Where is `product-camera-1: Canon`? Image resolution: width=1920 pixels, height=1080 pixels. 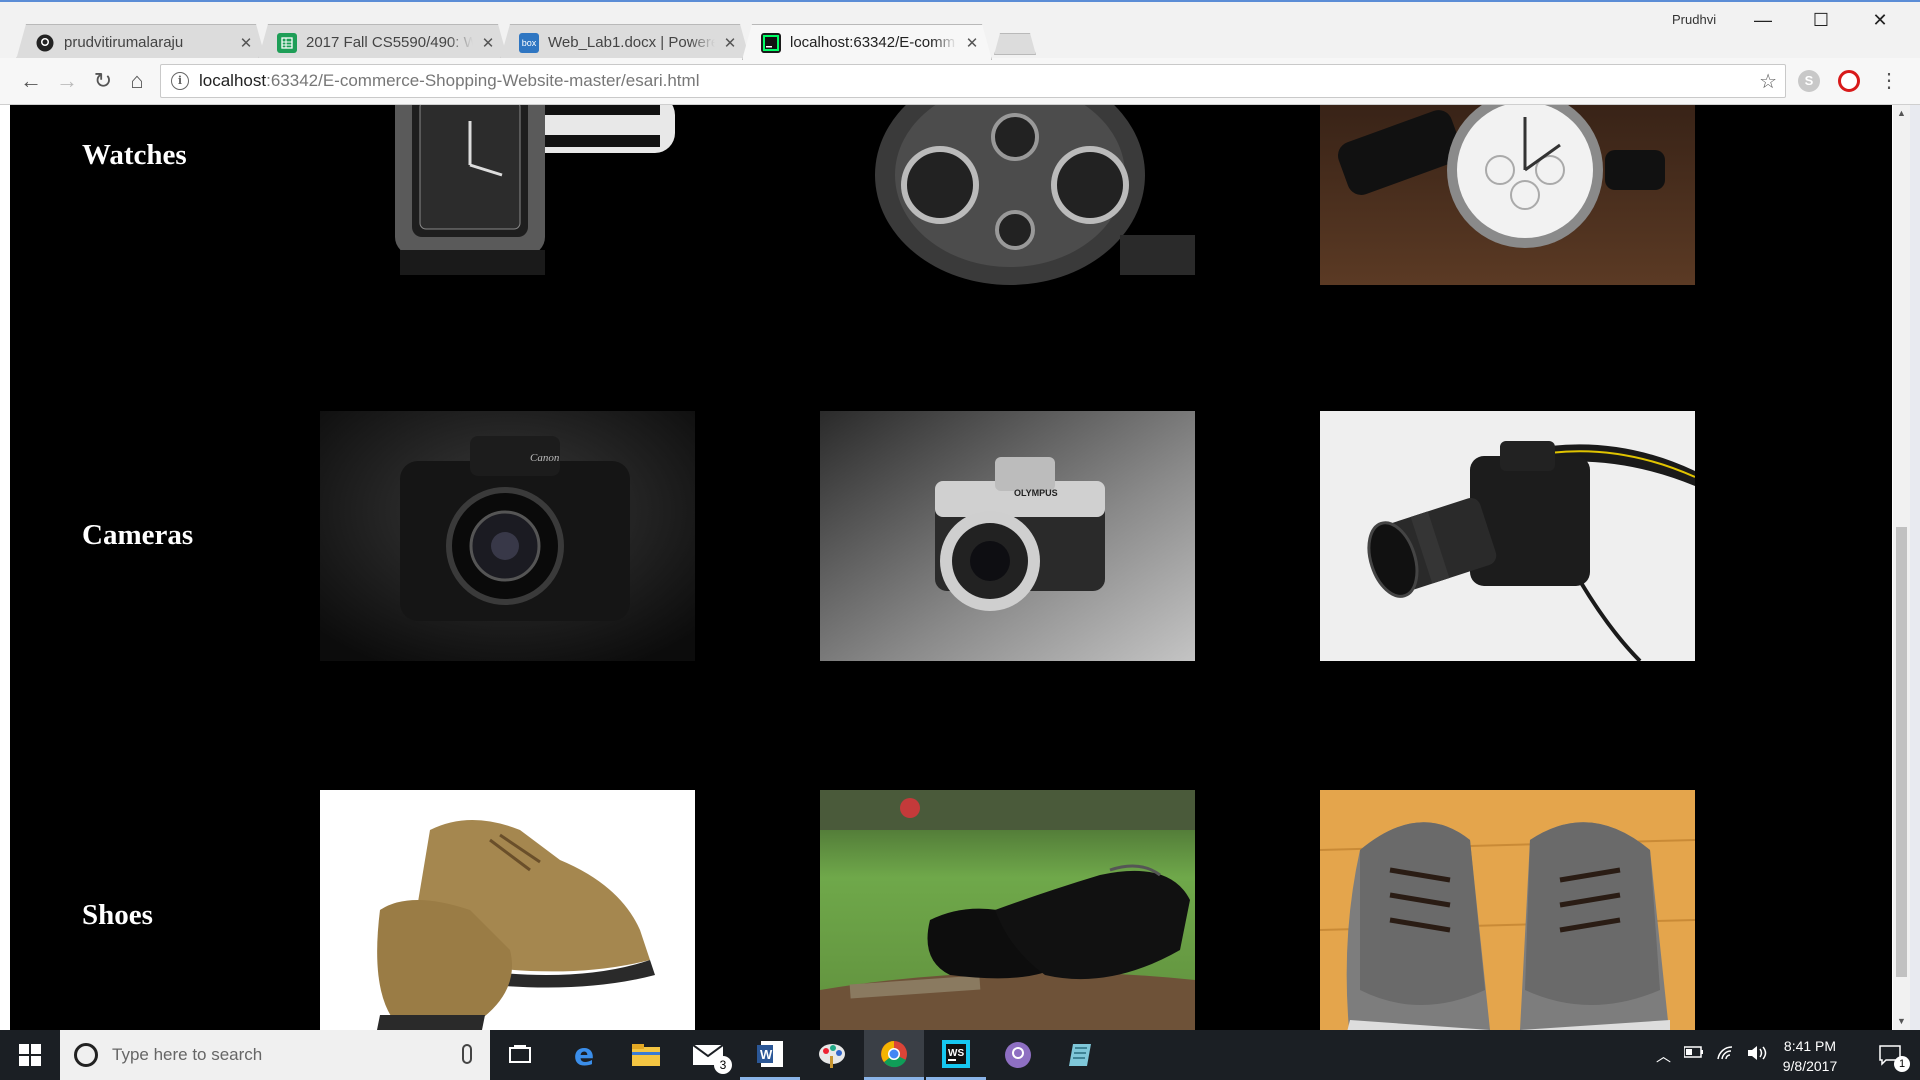
product-camera-1: Canon is located at coordinates (507, 536).